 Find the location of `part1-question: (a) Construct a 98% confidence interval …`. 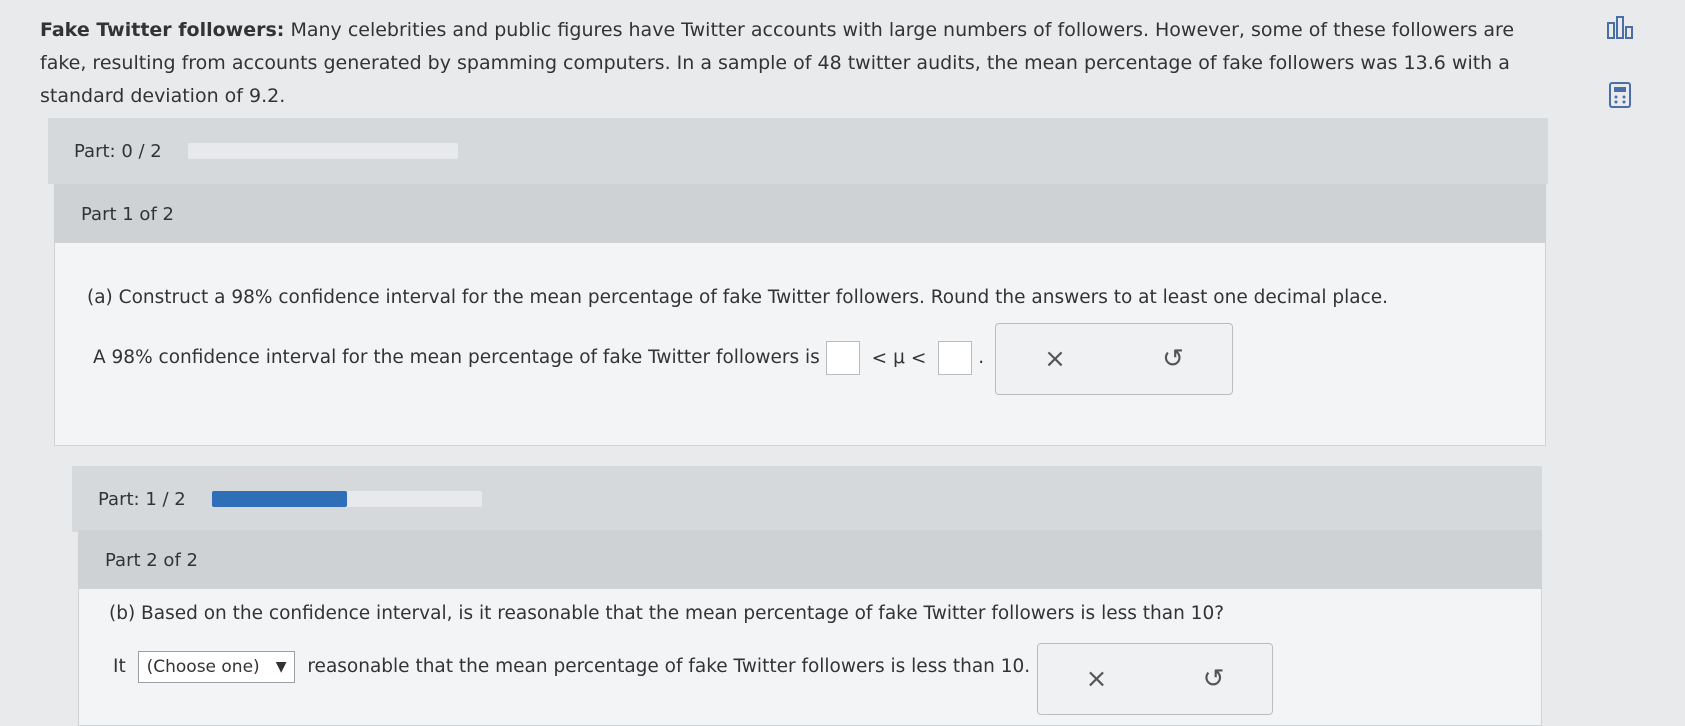

part1-question: (a) Construct a 98% confidence interval … is located at coordinates (738, 297).